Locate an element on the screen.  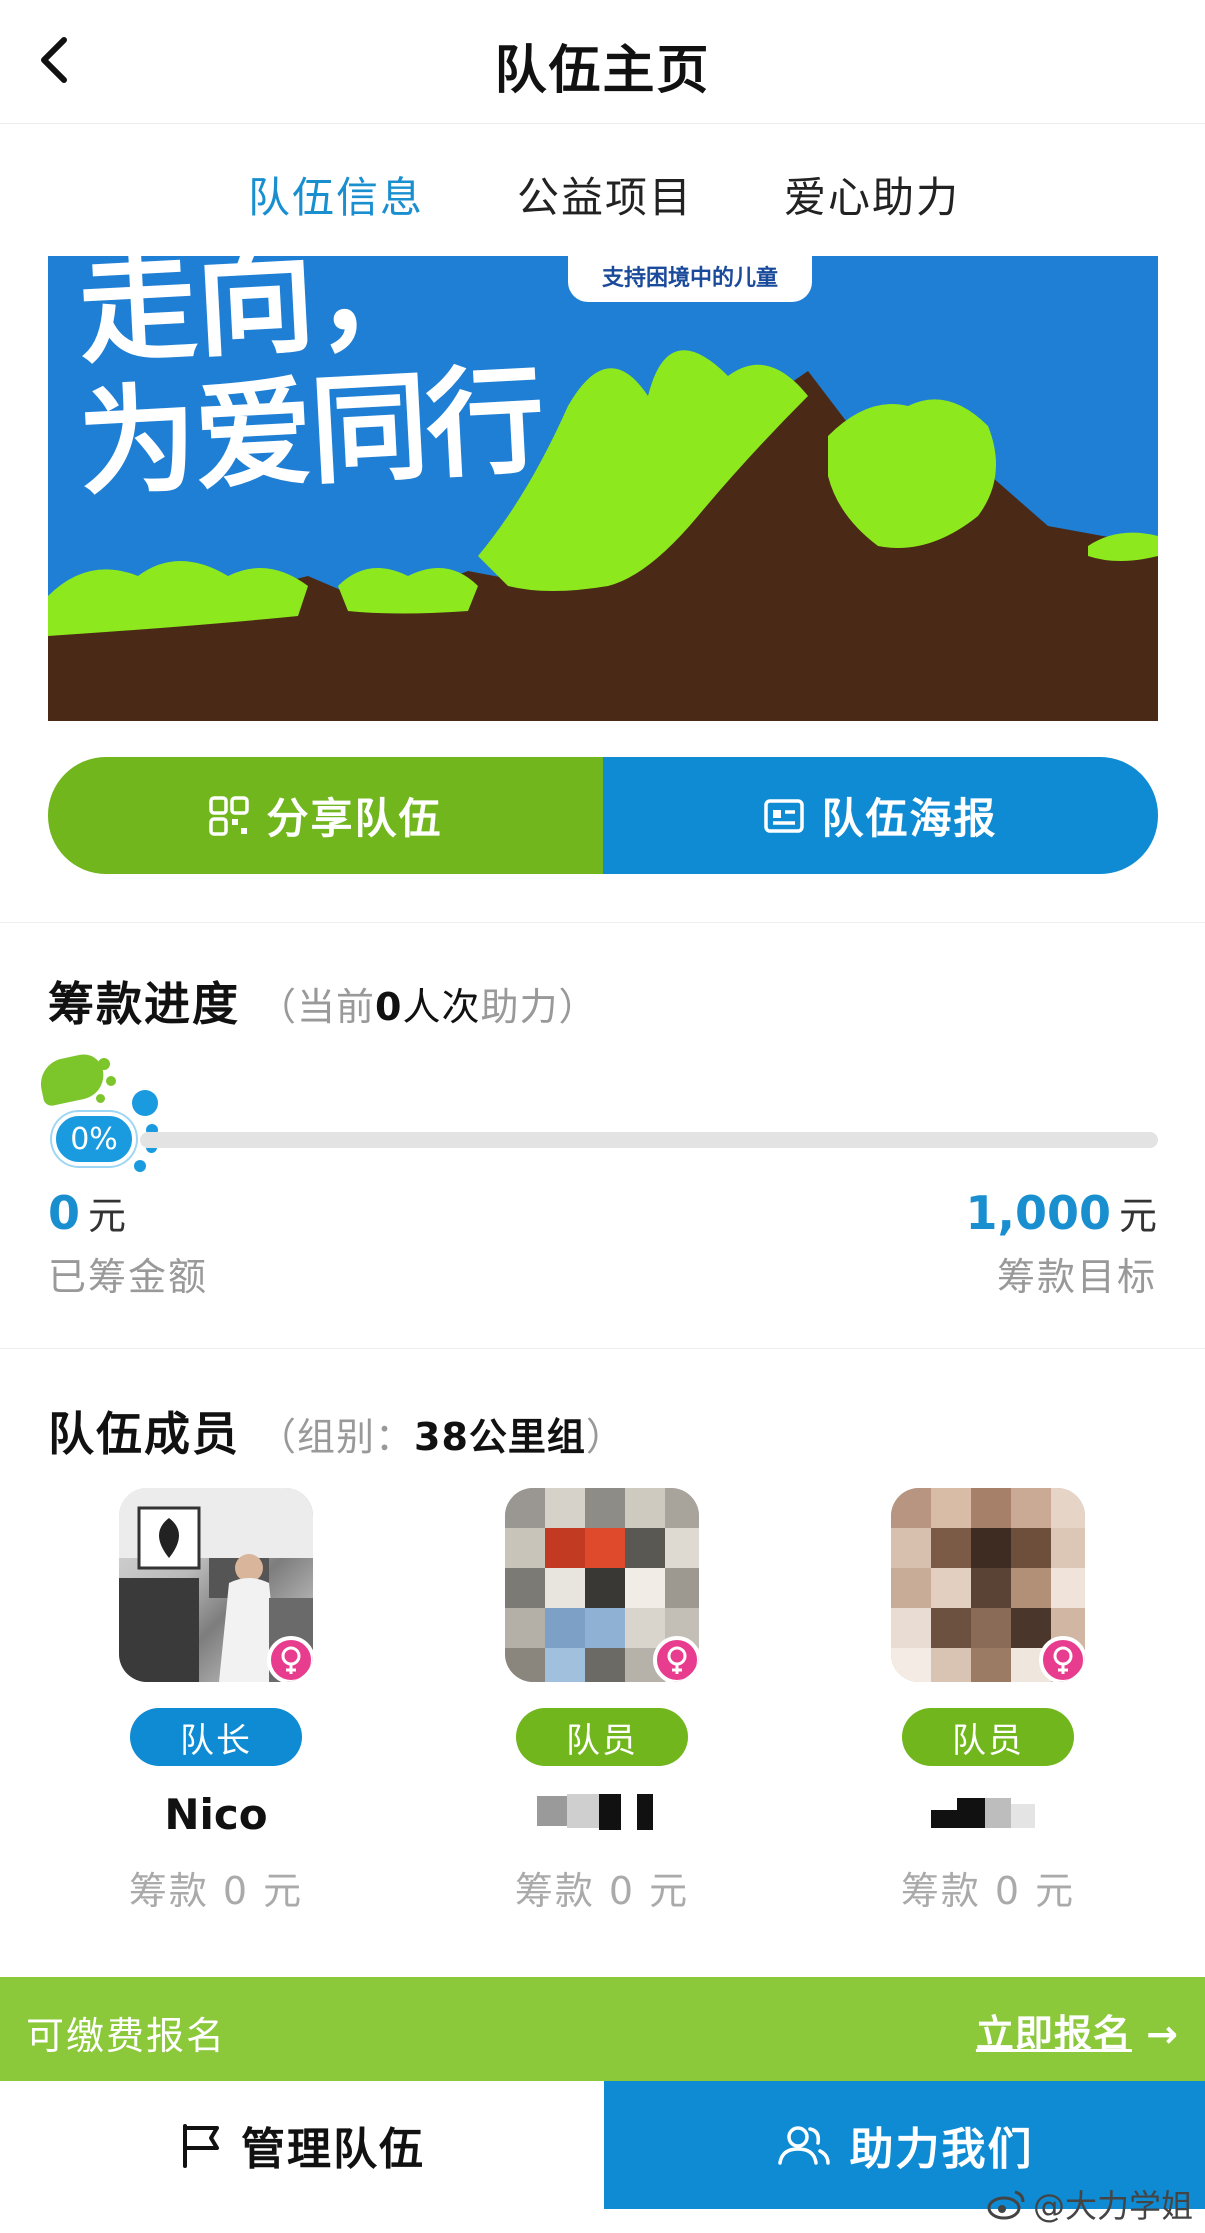
tab-love-support: 爱心助力 is located at coordinates (872, 194).